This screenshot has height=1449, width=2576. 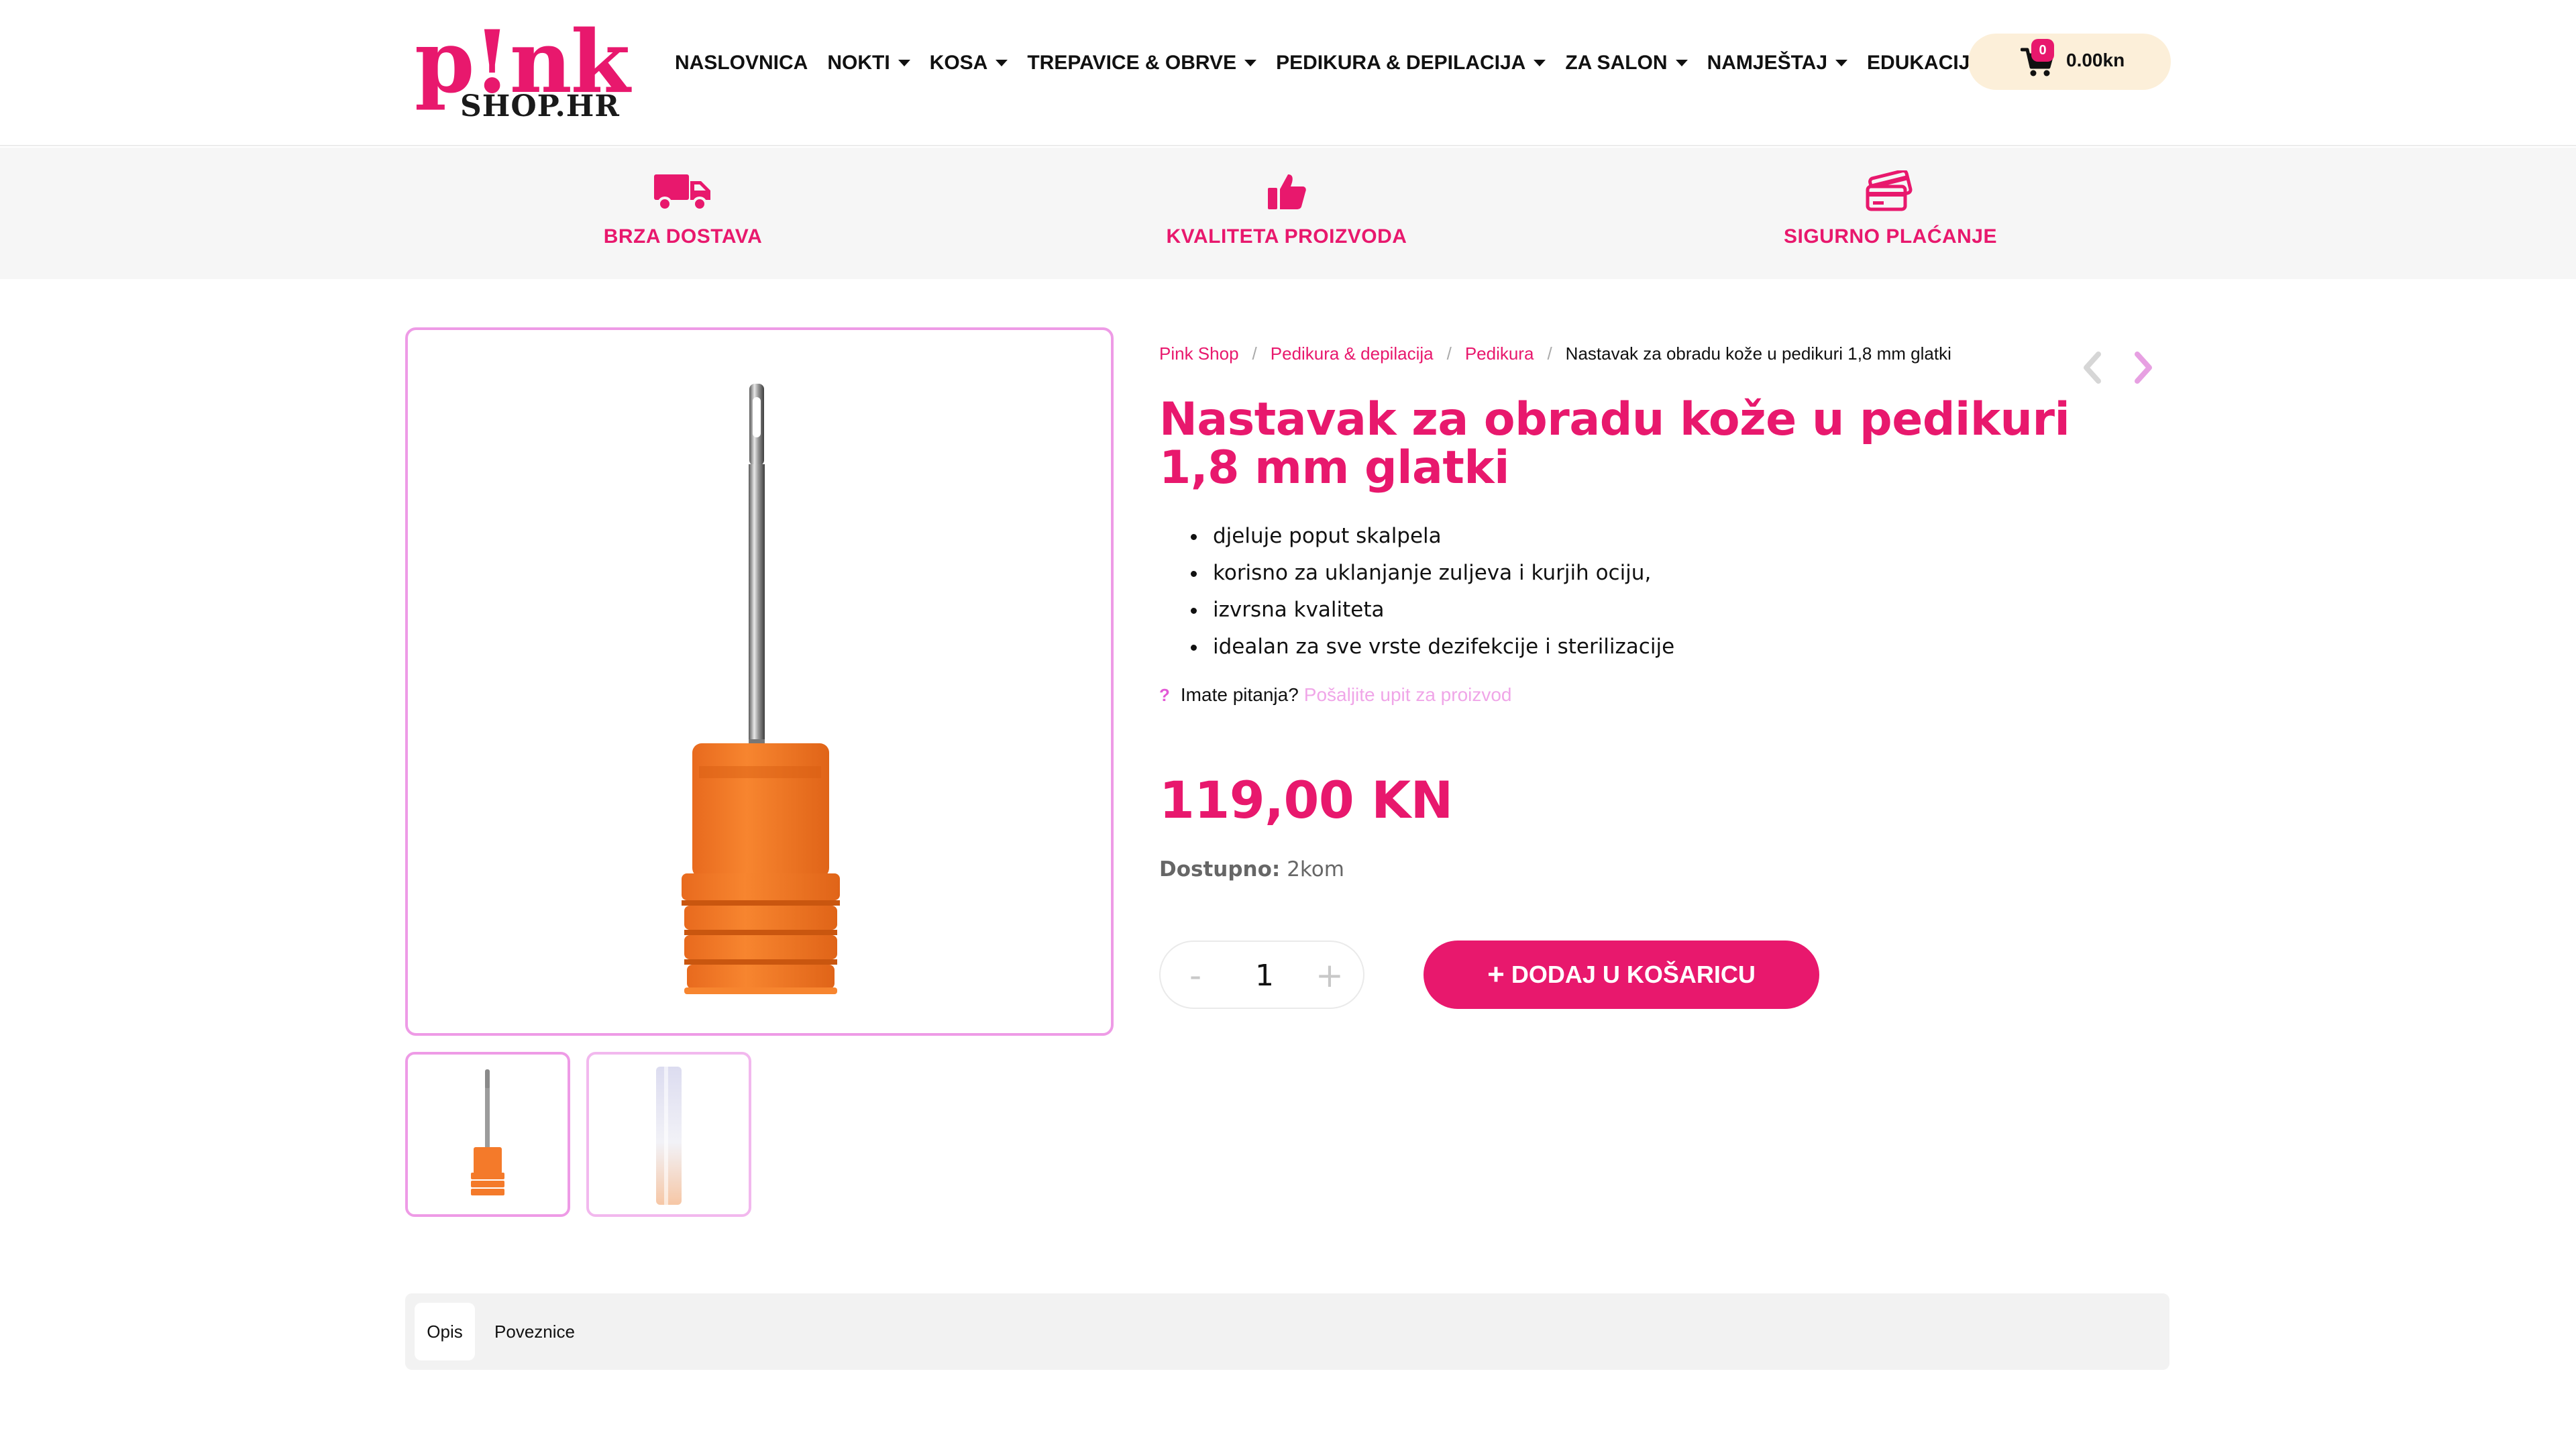 I want to click on previous-product-icon, so click(x=2093, y=367).